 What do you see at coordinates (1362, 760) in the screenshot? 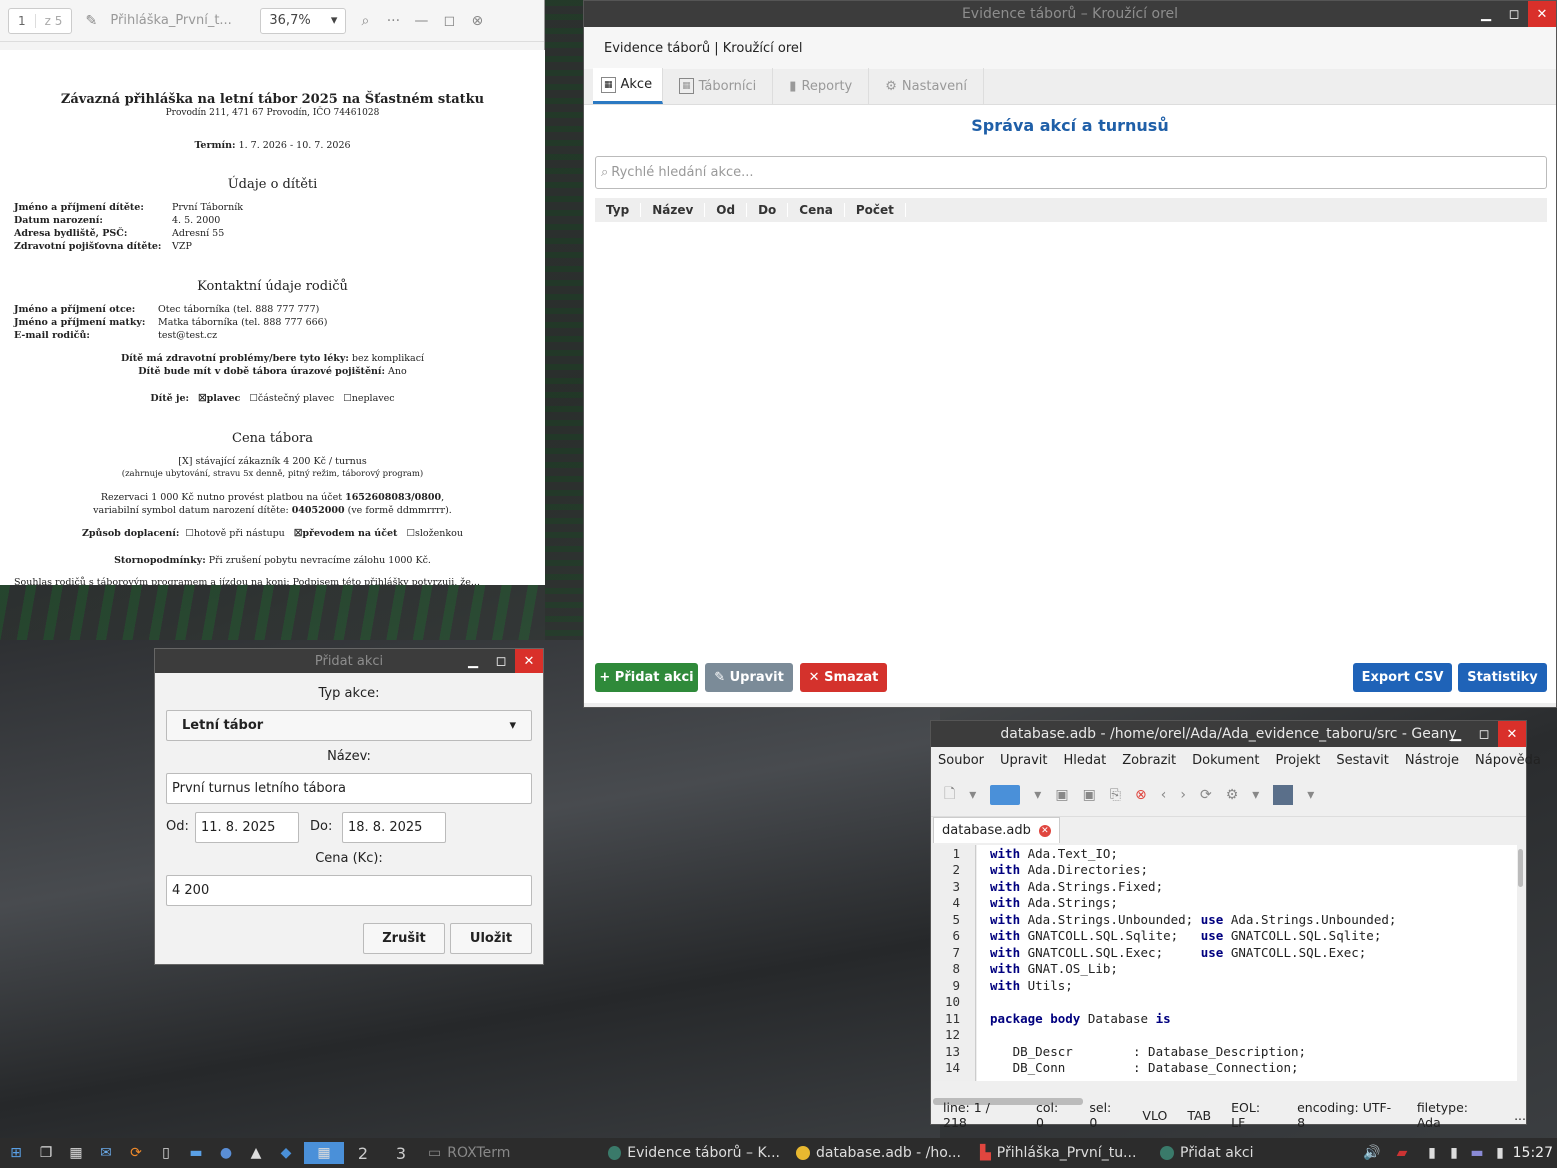
I see `menu-sestavit: Sestavit` at bounding box center [1362, 760].